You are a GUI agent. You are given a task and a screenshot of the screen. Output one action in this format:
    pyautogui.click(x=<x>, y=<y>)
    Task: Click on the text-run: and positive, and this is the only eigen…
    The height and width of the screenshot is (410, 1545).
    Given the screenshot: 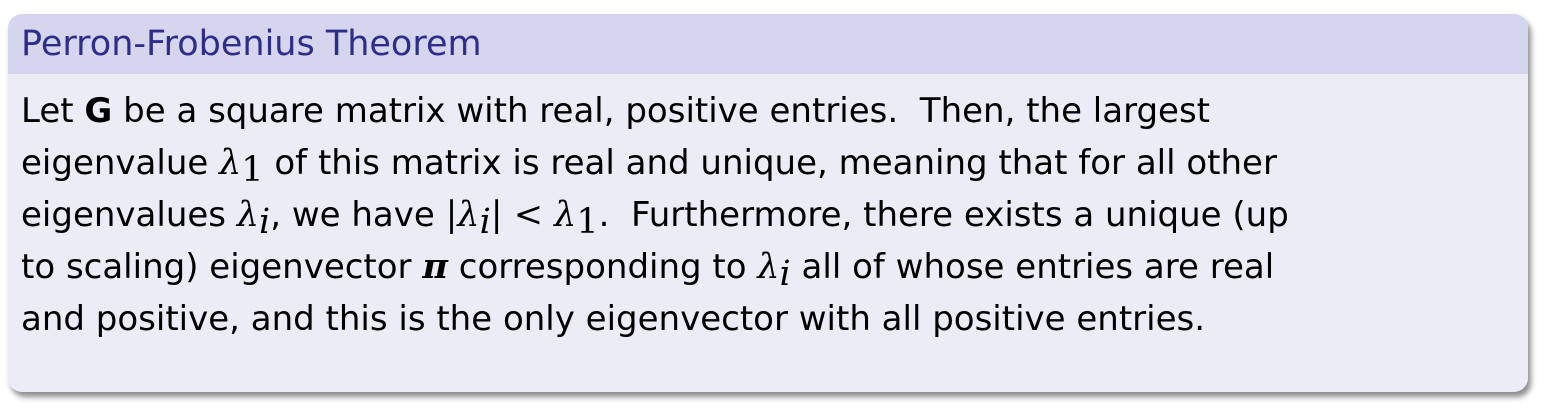 What is the action you would take?
    pyautogui.click(x=613, y=319)
    